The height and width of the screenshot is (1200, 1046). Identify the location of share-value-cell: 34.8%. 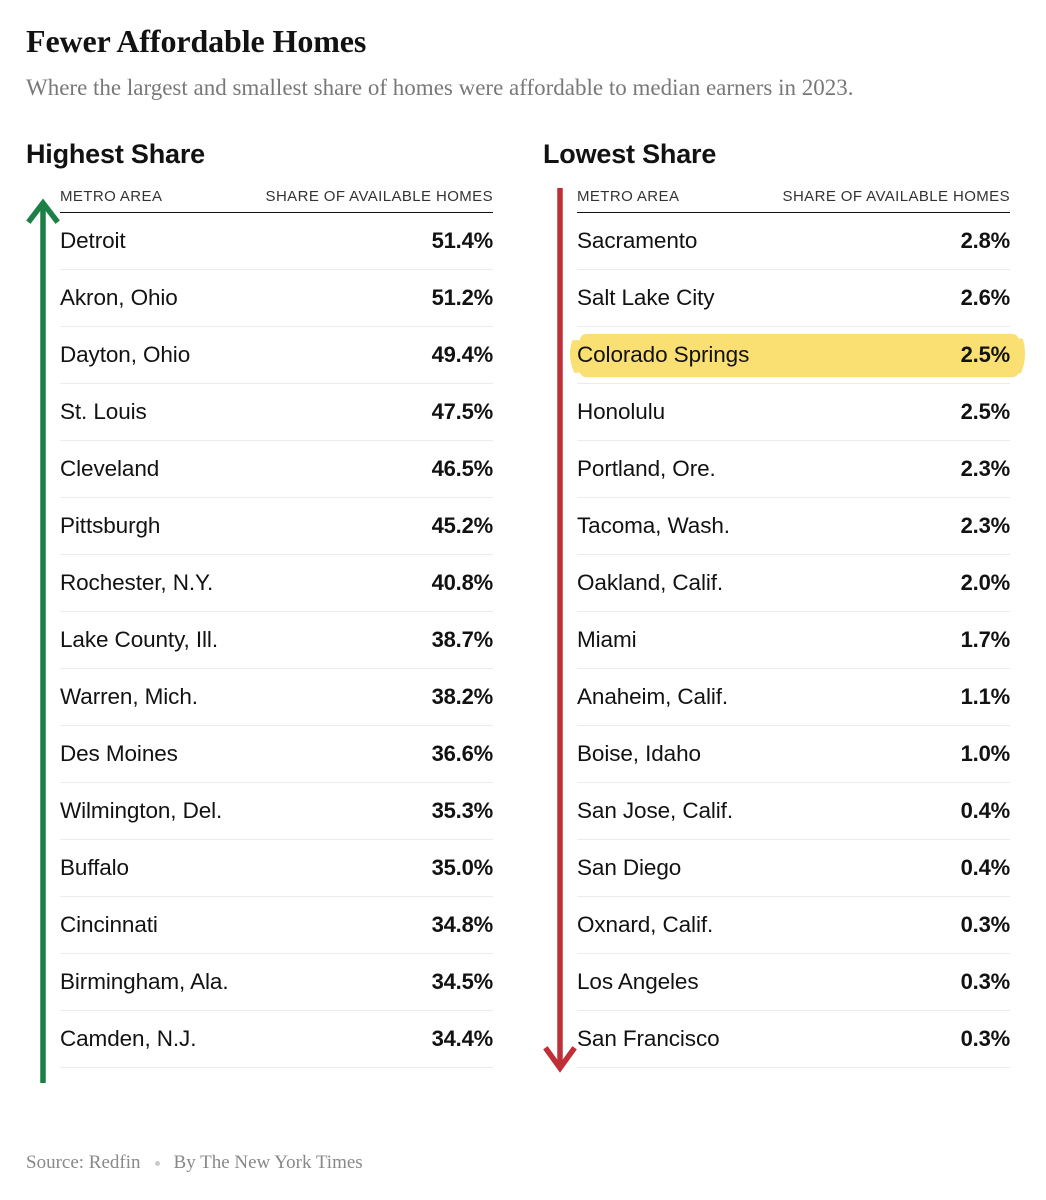
(462, 925).